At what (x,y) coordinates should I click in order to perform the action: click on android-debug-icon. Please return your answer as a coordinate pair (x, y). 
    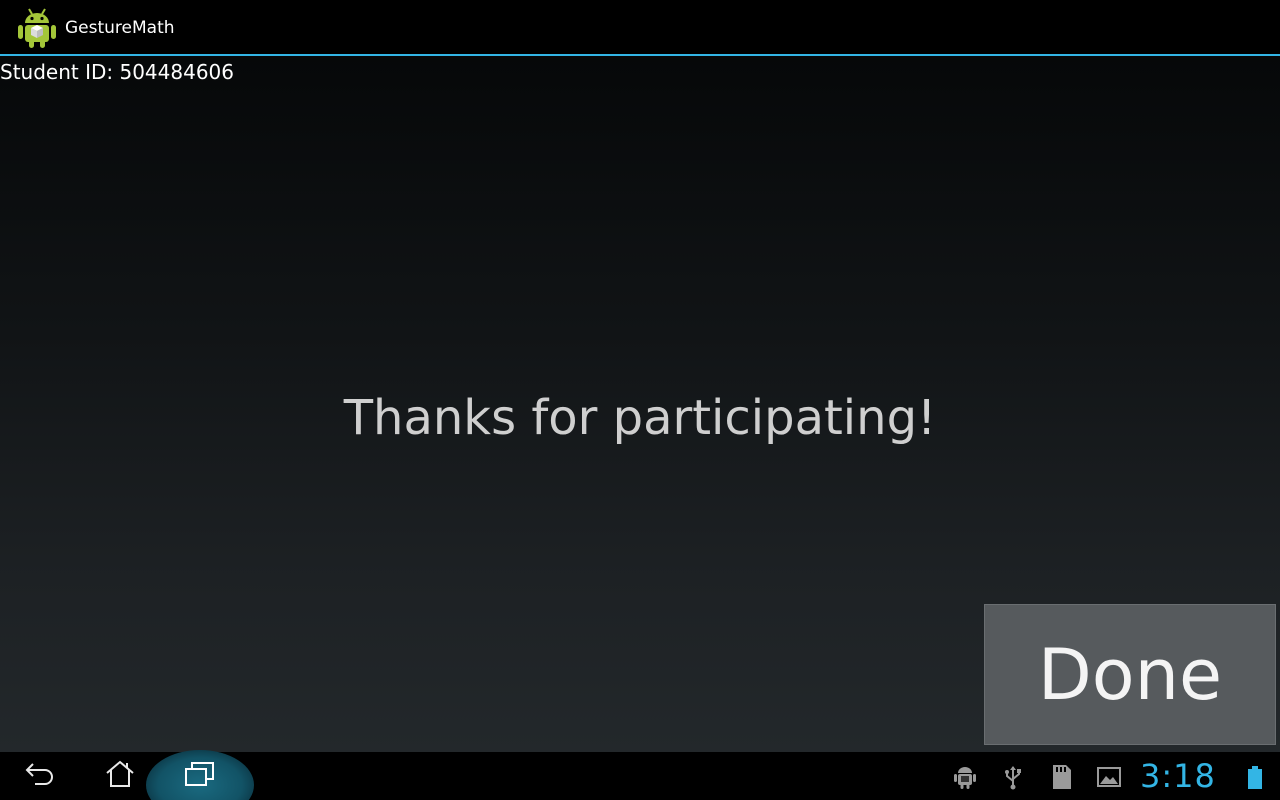
    Looking at the image, I should click on (965, 777).